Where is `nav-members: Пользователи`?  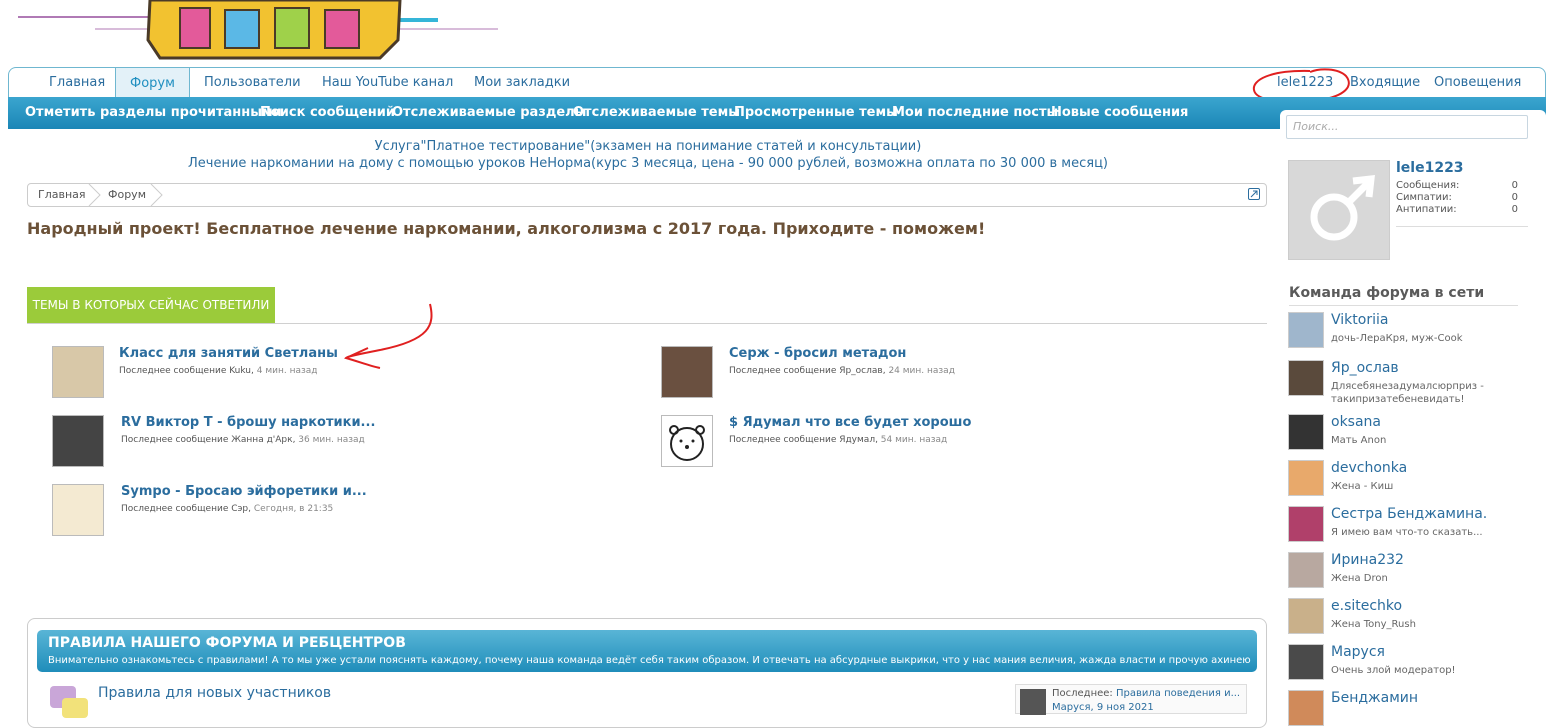 nav-members: Пользователи is located at coordinates (252, 83).